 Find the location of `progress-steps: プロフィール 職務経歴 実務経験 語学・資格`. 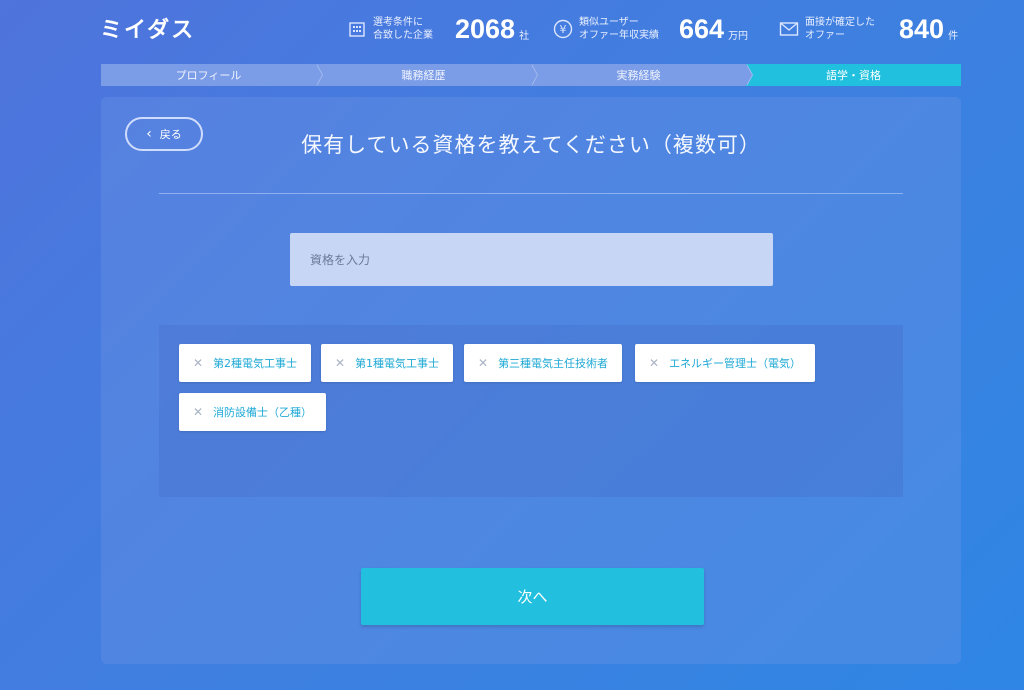

progress-steps: プロフィール 職務経歴 実務経験 語学・資格 is located at coordinates (531, 75).